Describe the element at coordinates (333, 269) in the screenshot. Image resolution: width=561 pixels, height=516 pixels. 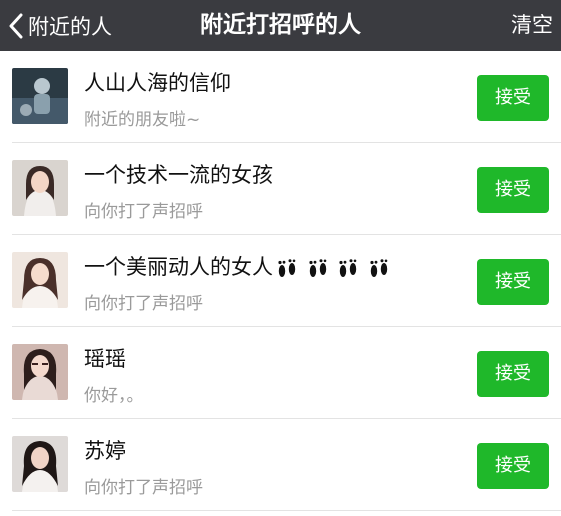
I see `footprints-icon` at that location.